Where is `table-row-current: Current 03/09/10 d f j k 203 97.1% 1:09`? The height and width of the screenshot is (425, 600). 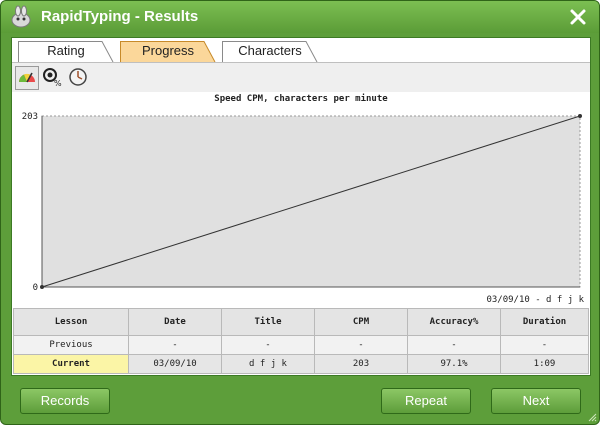 table-row-current: Current 03/09/10 d f j k 203 97.1% 1:09 is located at coordinates (301, 364).